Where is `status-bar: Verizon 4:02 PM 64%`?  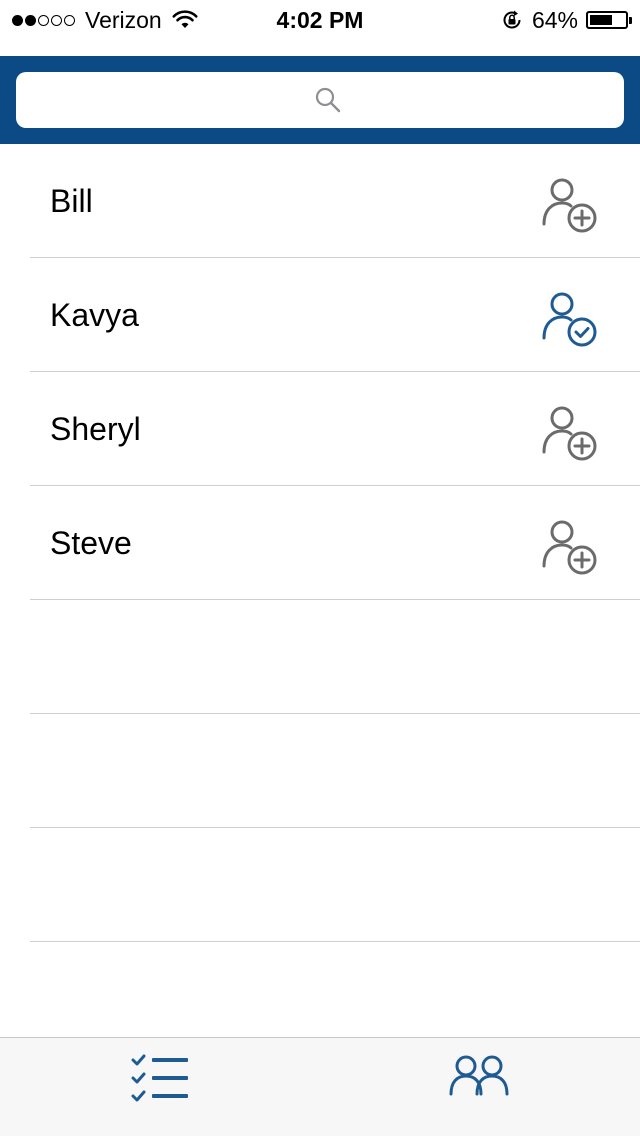 status-bar: Verizon 4:02 PM 64% is located at coordinates (320, 20).